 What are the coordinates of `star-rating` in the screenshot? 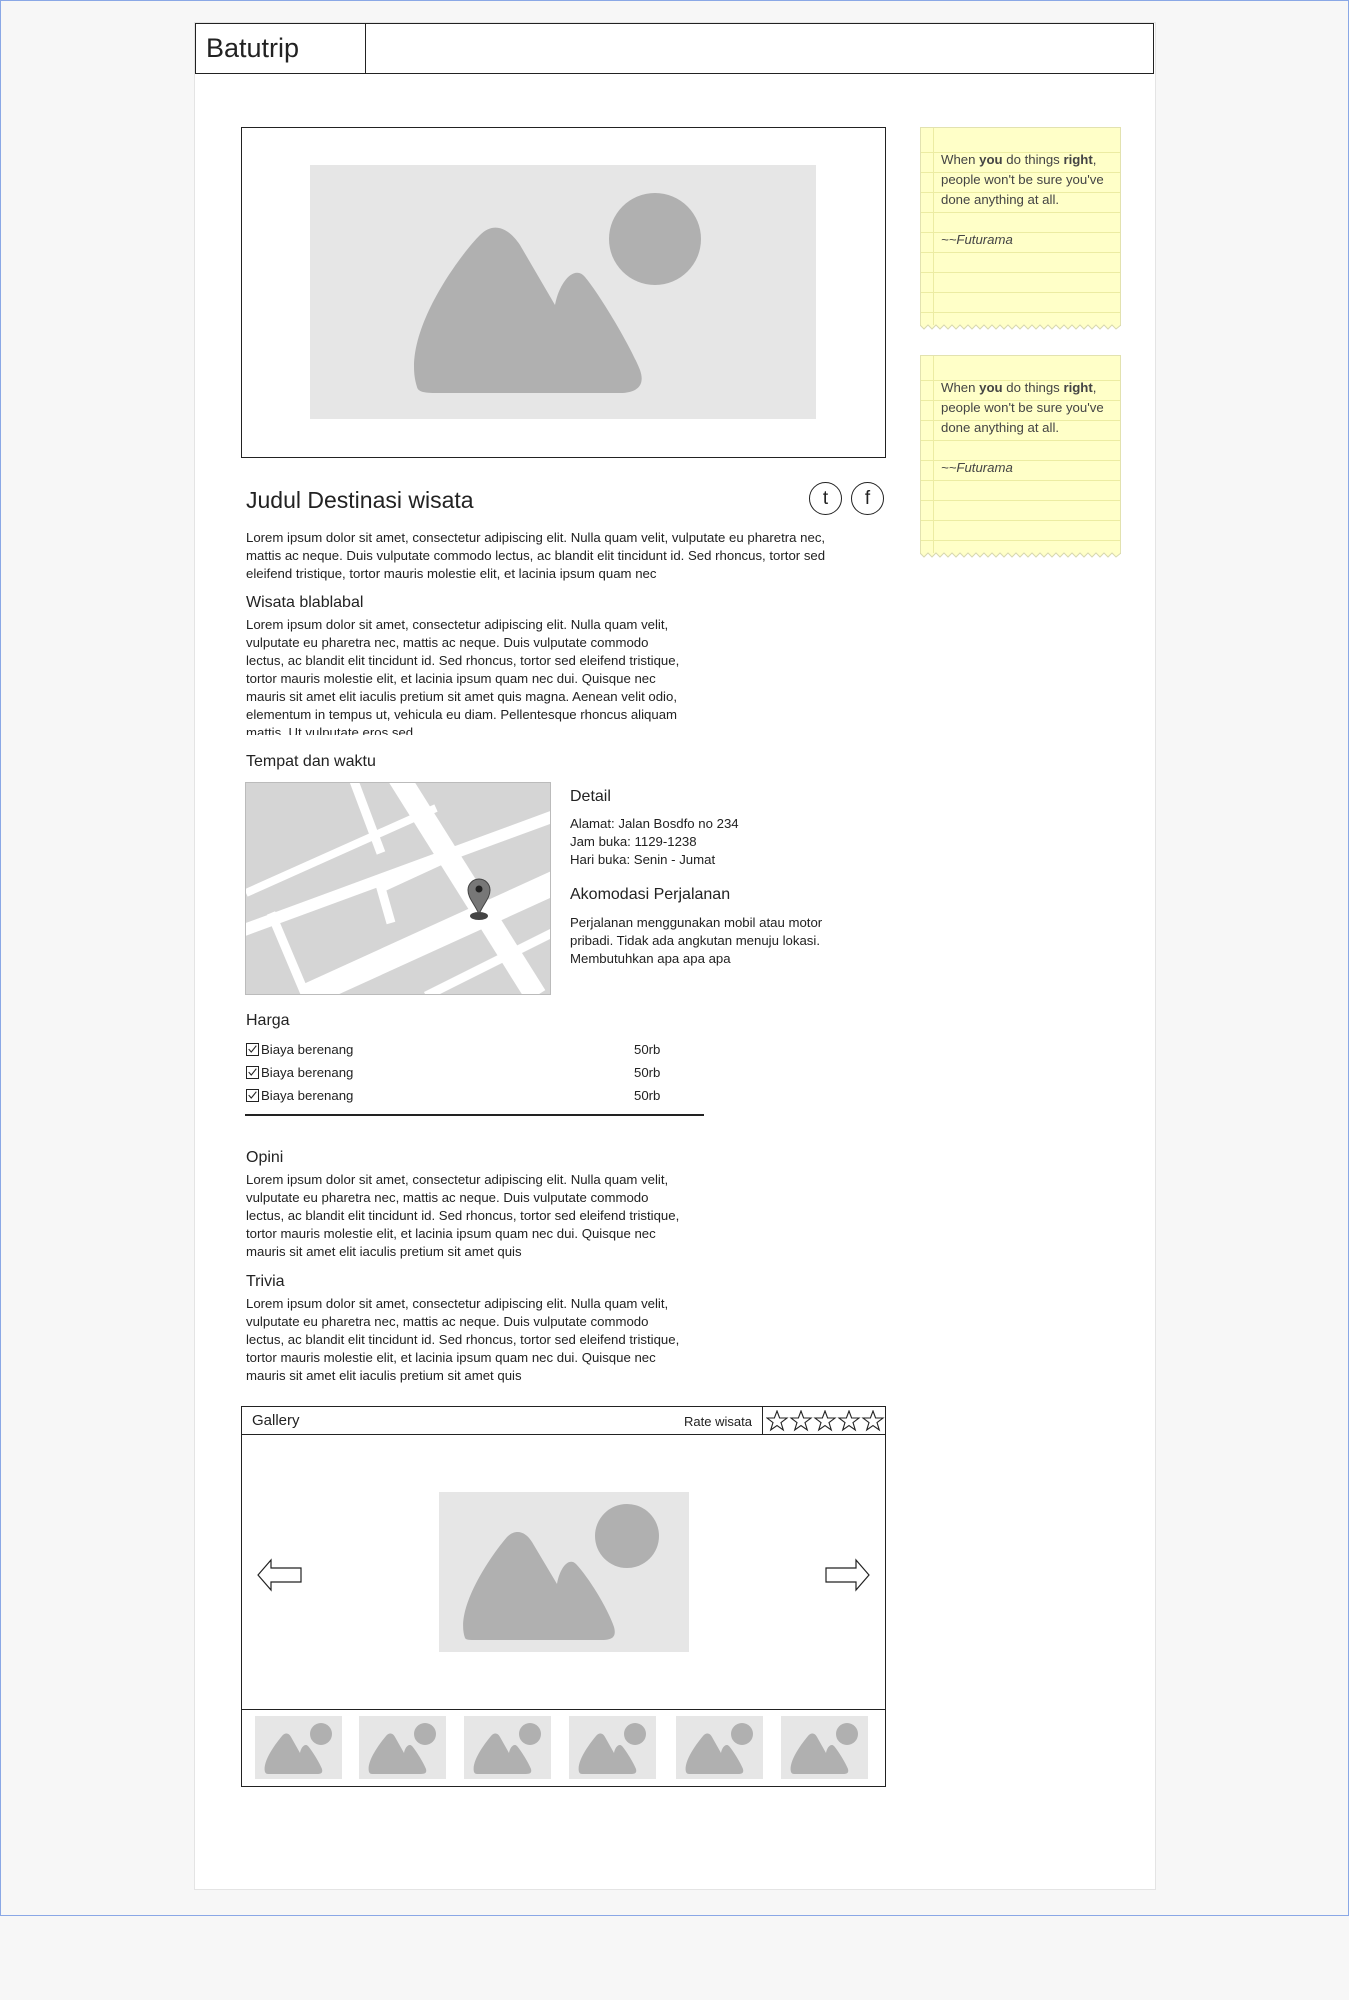 It's located at (825, 1423).